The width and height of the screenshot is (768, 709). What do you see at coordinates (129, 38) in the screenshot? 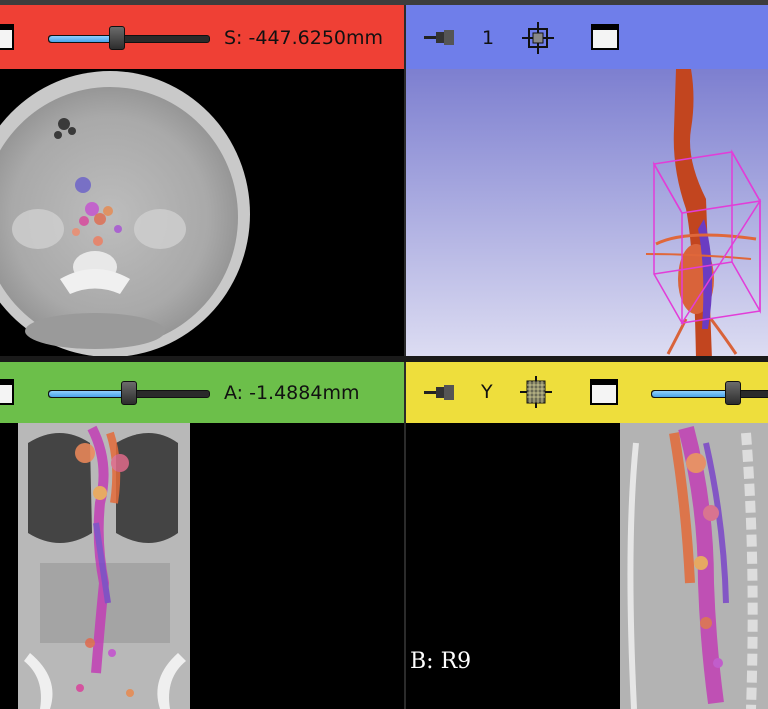
I see `red-slice-offset-slider` at bounding box center [129, 38].